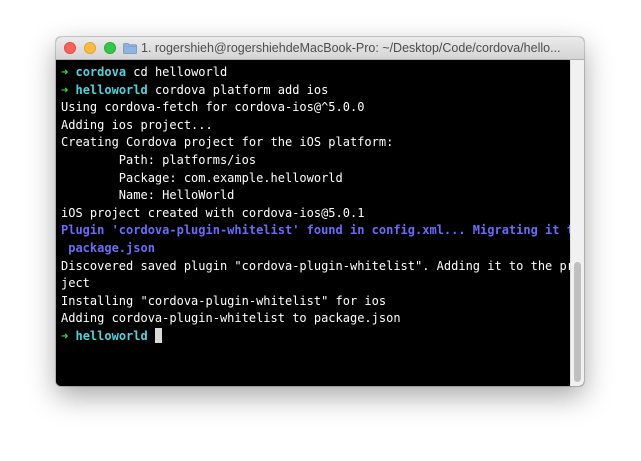 The height and width of the screenshot is (461, 641). Describe the element at coordinates (577, 223) in the screenshot. I see `vertical-scrollbar` at that location.